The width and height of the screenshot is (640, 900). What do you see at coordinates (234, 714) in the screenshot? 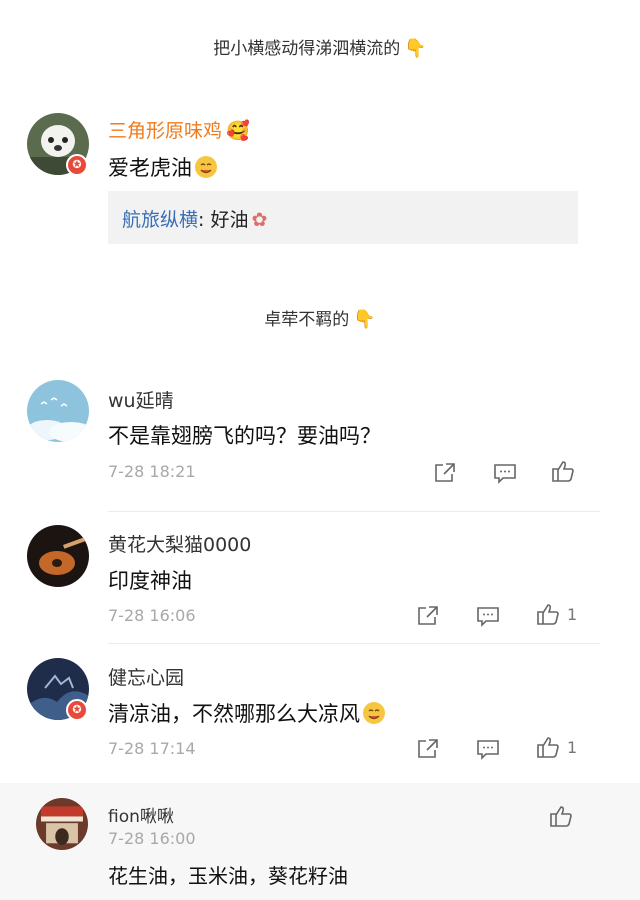
I see `comment-text-content: 清凉油，不然哪那么大凉风` at bounding box center [234, 714].